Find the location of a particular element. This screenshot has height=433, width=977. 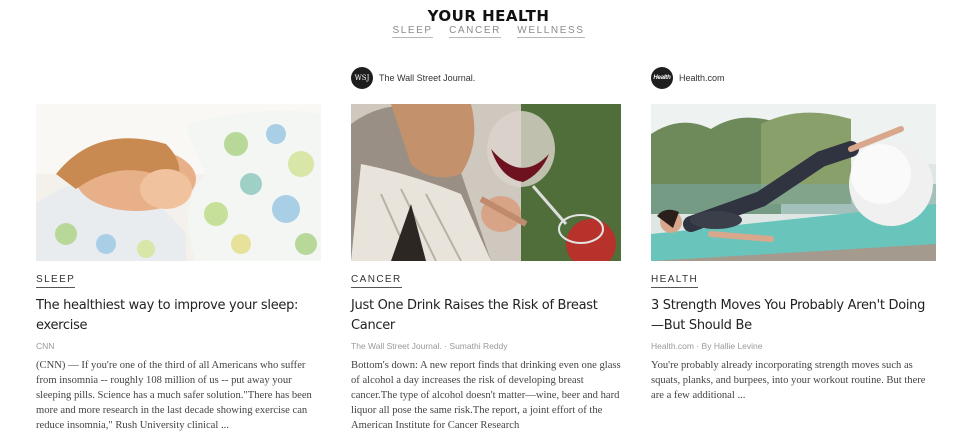

wsj-logo-icon: WSJ is located at coordinates (362, 78).